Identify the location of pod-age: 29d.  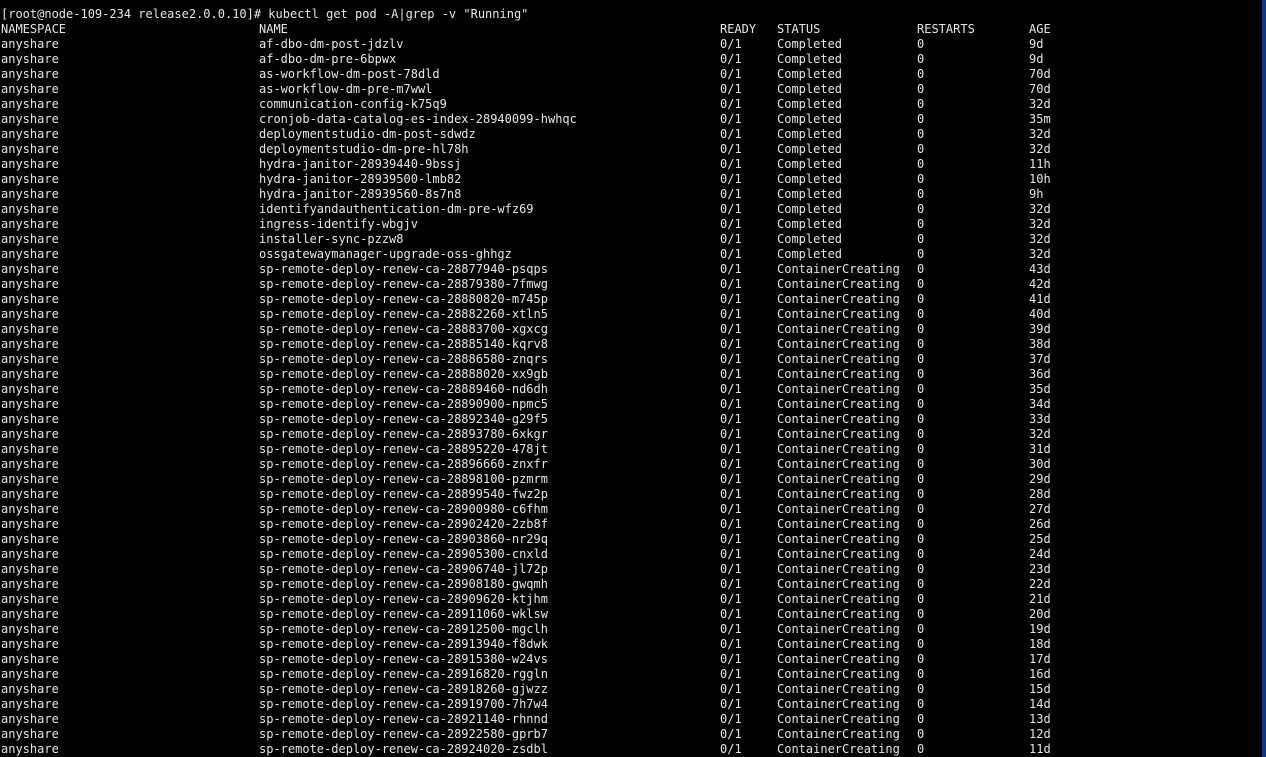
(1040, 479).